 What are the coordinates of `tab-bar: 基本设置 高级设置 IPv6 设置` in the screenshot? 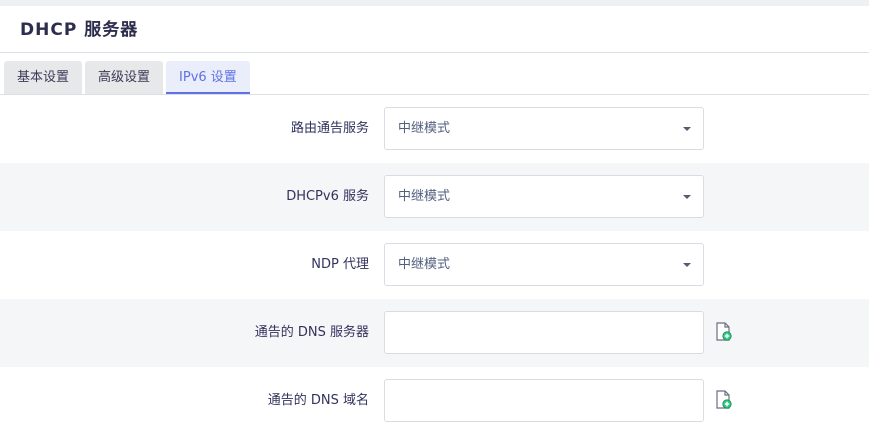 It's located at (127, 77).